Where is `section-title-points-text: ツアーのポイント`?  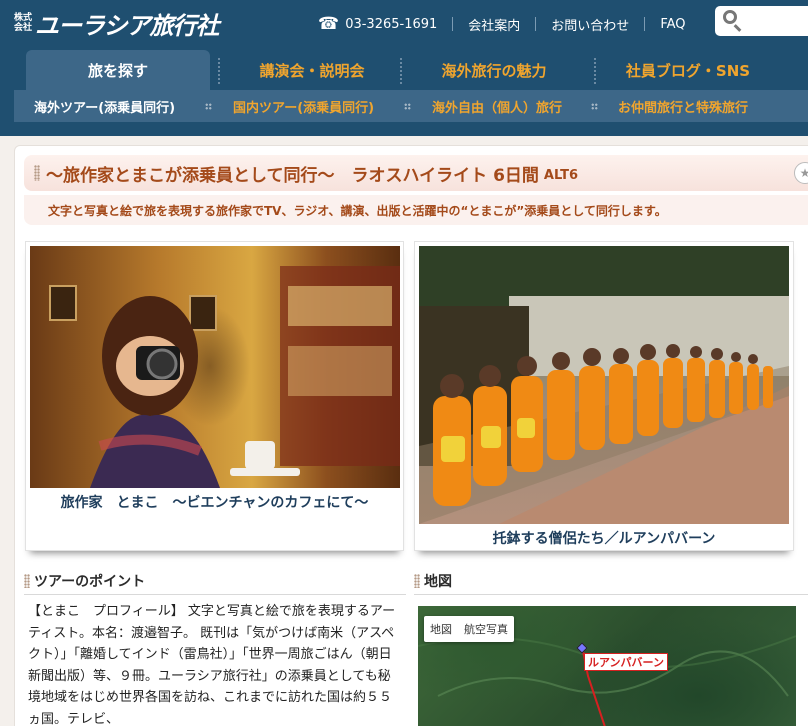
section-title-points-text: ツアーのポイント is located at coordinates (90, 582).